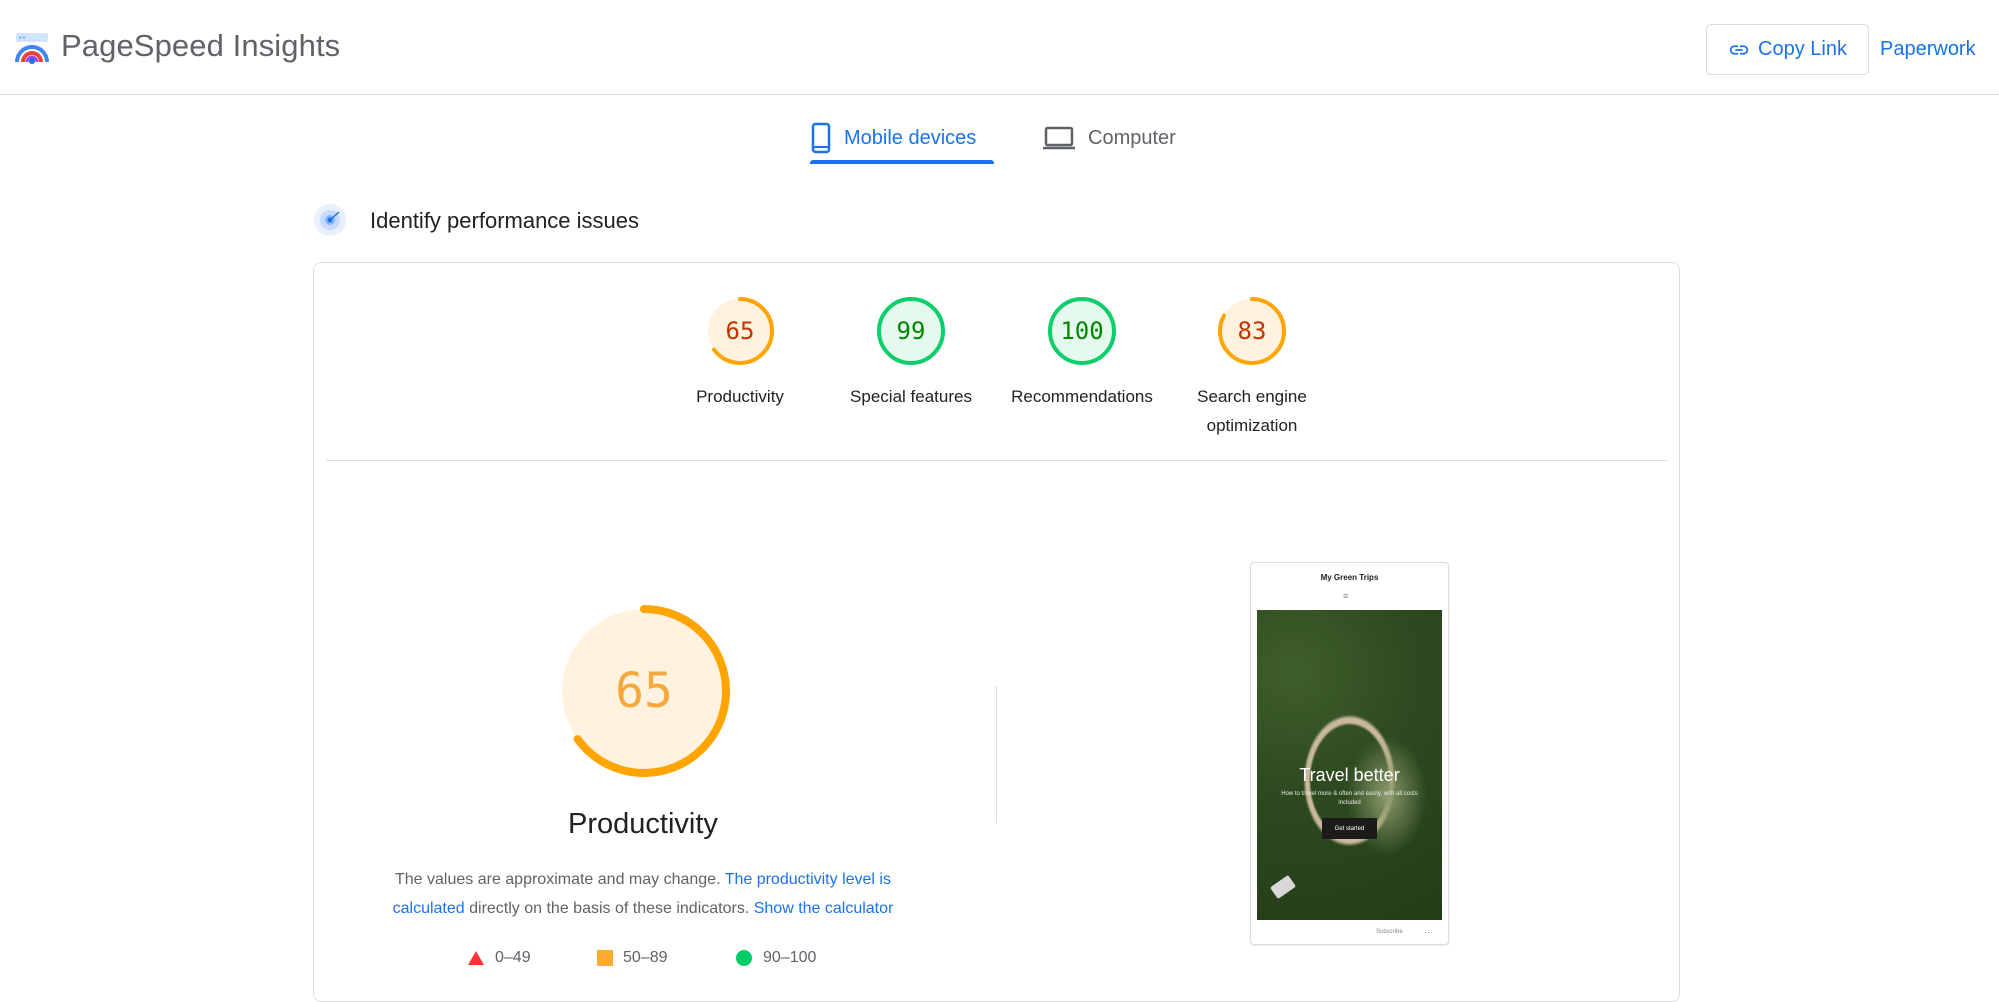 Image resolution: width=1999 pixels, height=1002 pixels. Describe the element at coordinates (790, 957) in the screenshot. I see `legend-range: 90–100` at that location.